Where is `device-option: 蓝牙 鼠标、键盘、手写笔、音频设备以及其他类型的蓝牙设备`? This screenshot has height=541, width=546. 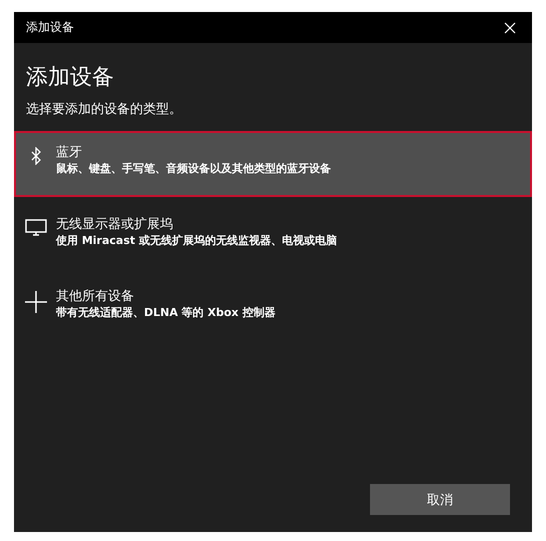
device-option: 蓝牙 鼠标、键盘、手写笔、音频设备以及其他类型的蓝牙设备 is located at coordinates (273, 164).